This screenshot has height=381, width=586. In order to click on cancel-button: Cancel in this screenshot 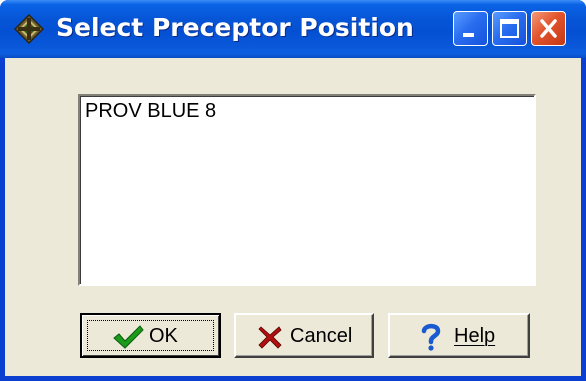, I will do `click(304, 335)`.